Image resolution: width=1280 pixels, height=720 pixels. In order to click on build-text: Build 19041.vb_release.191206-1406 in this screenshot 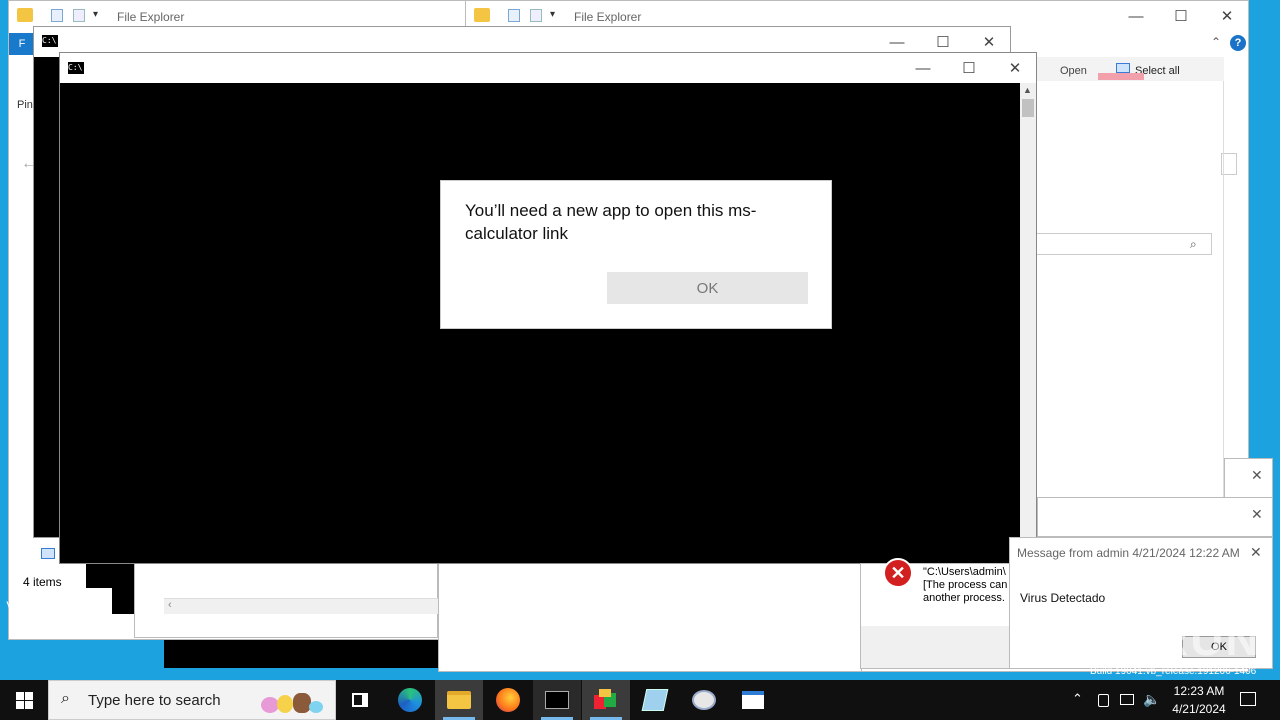, I will do `click(1173, 671)`.